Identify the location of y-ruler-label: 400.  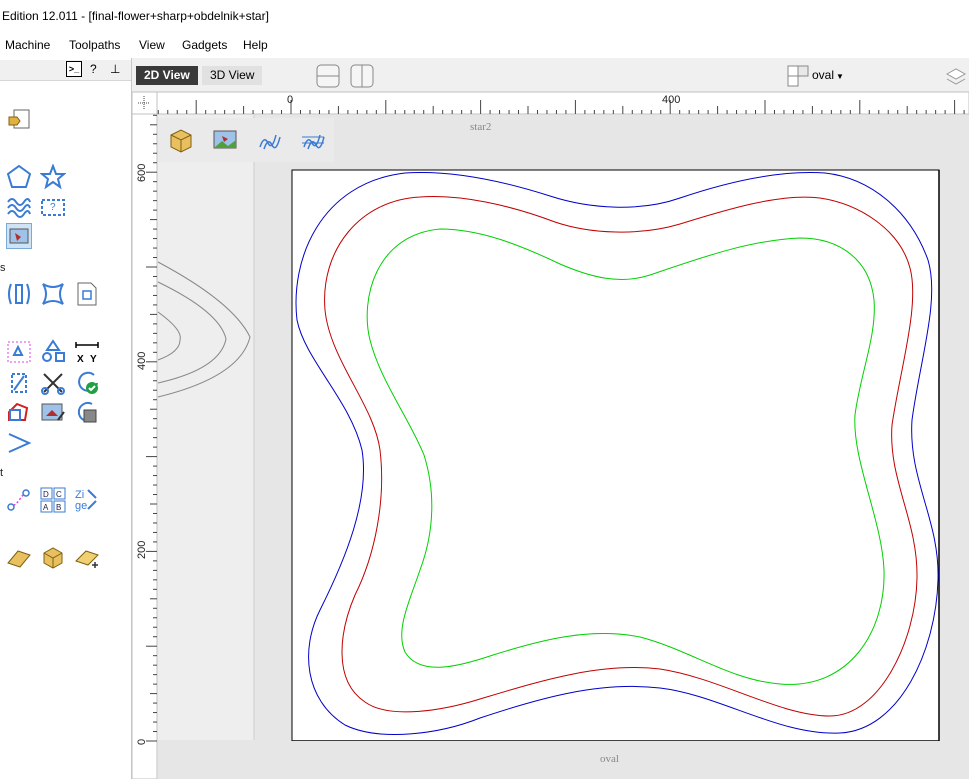
(142, 360).